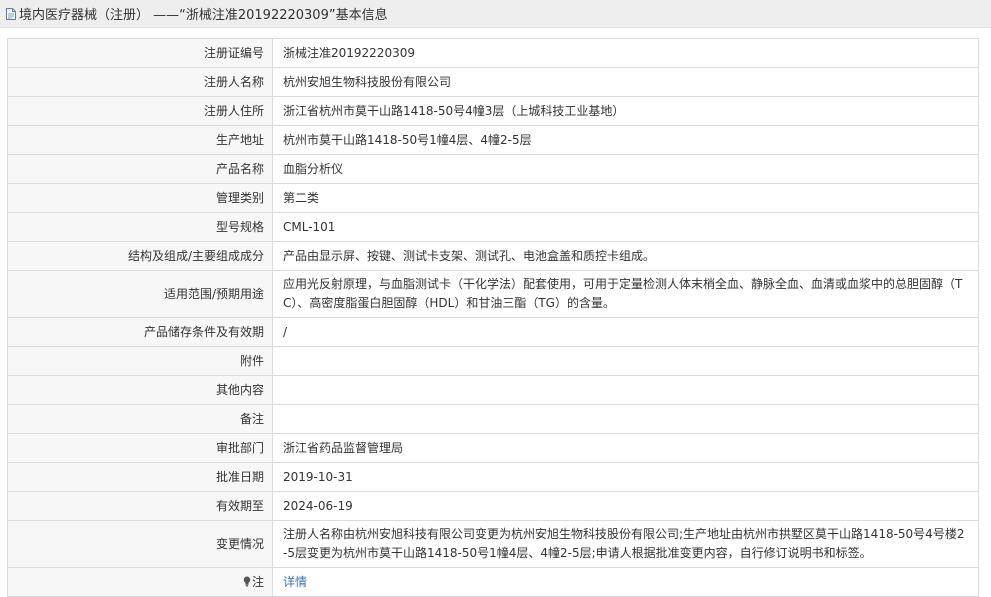  I want to click on field-label: 结构及组成/主要组成成分, so click(140, 256).